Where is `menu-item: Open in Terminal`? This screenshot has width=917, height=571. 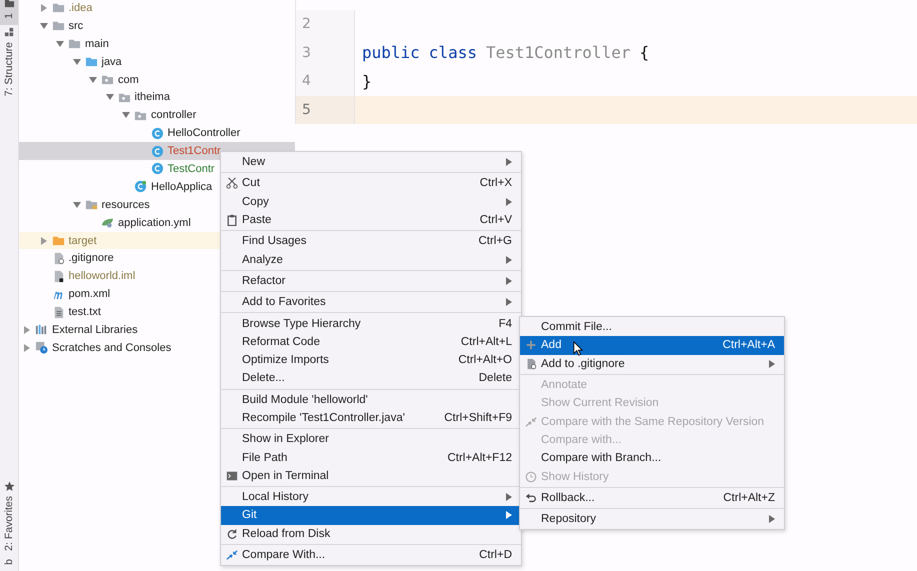 menu-item: Open in Terminal is located at coordinates (371, 476).